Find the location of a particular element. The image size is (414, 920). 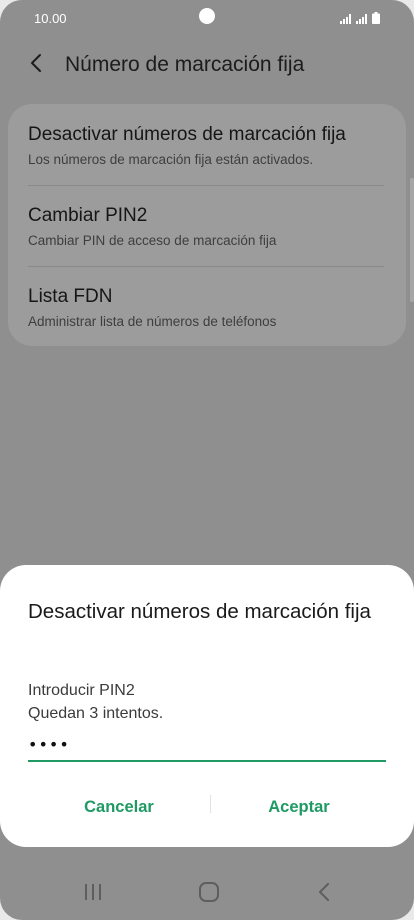

button-divider is located at coordinates (210, 804).